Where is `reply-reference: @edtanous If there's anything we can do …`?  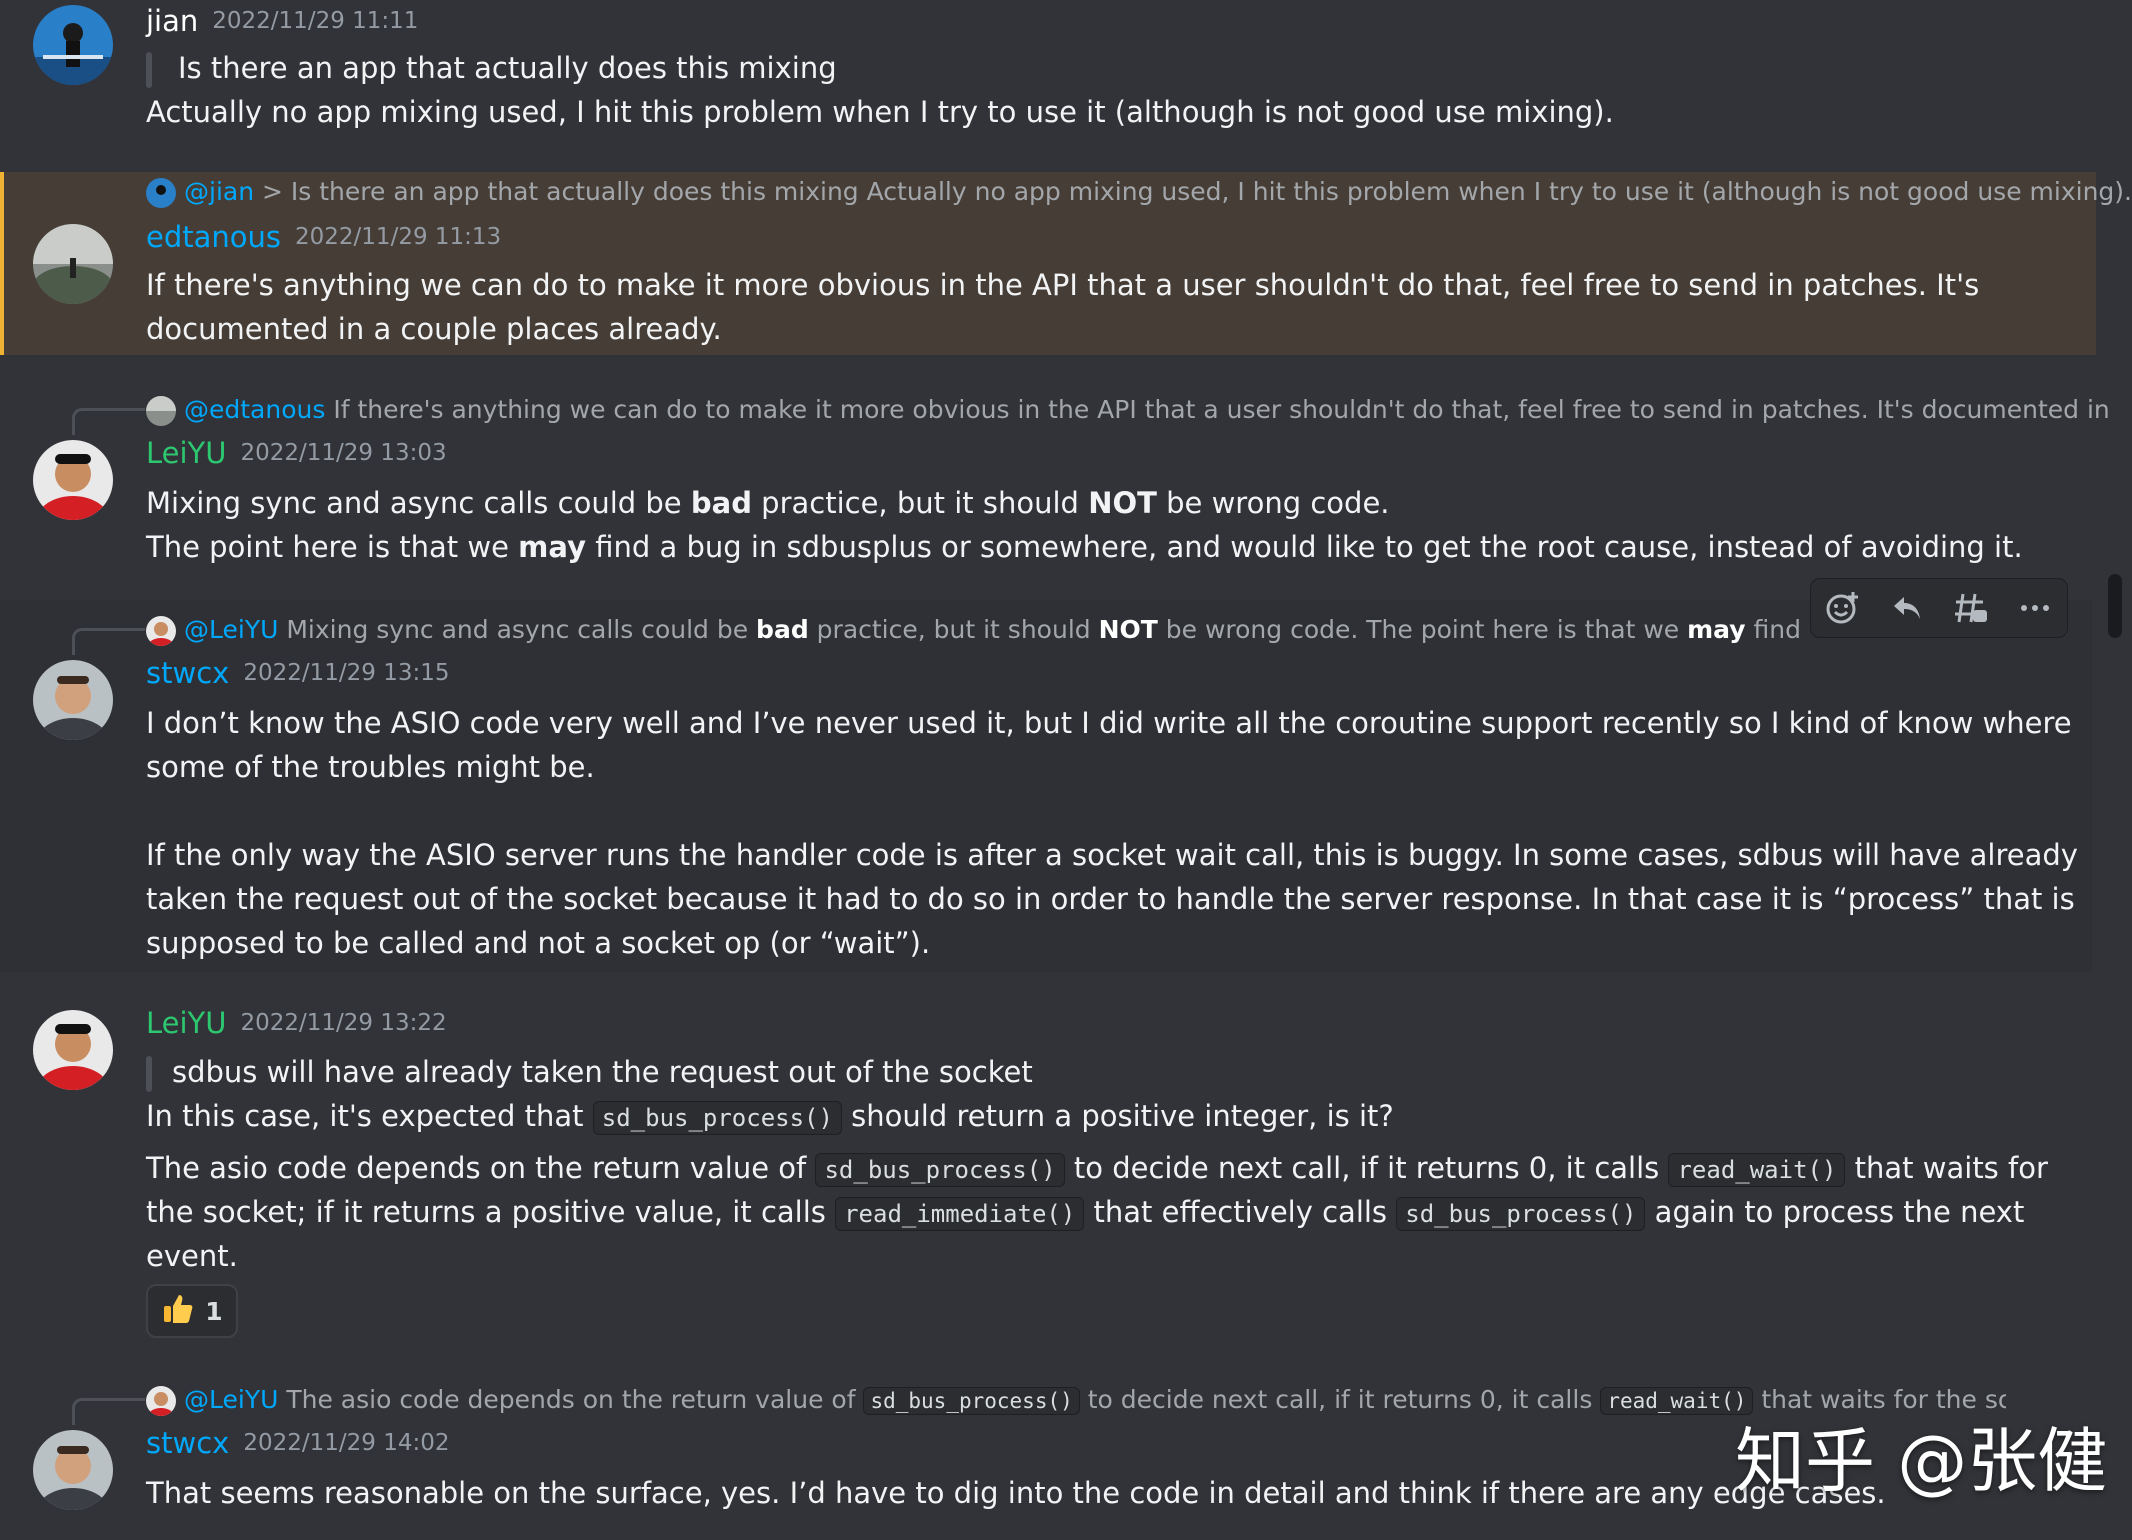 reply-reference: @edtanous If there's anything we can do … is located at coordinates (1128, 410).